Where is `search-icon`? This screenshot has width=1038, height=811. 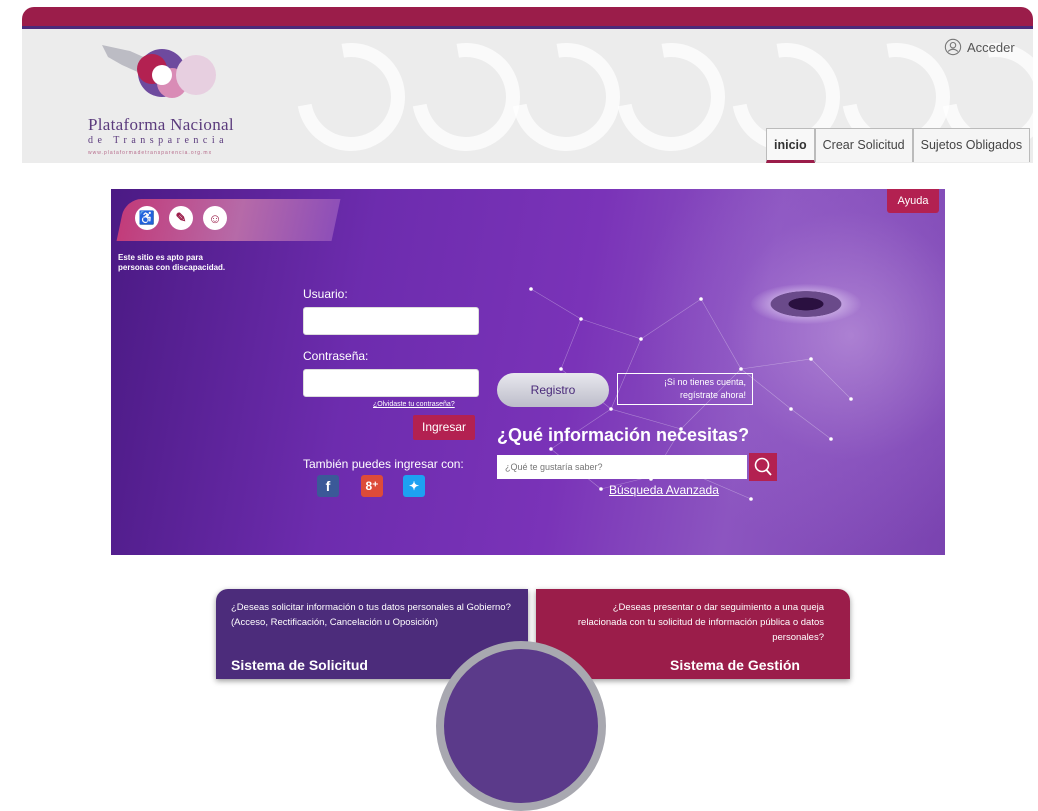
search-icon is located at coordinates (763, 466).